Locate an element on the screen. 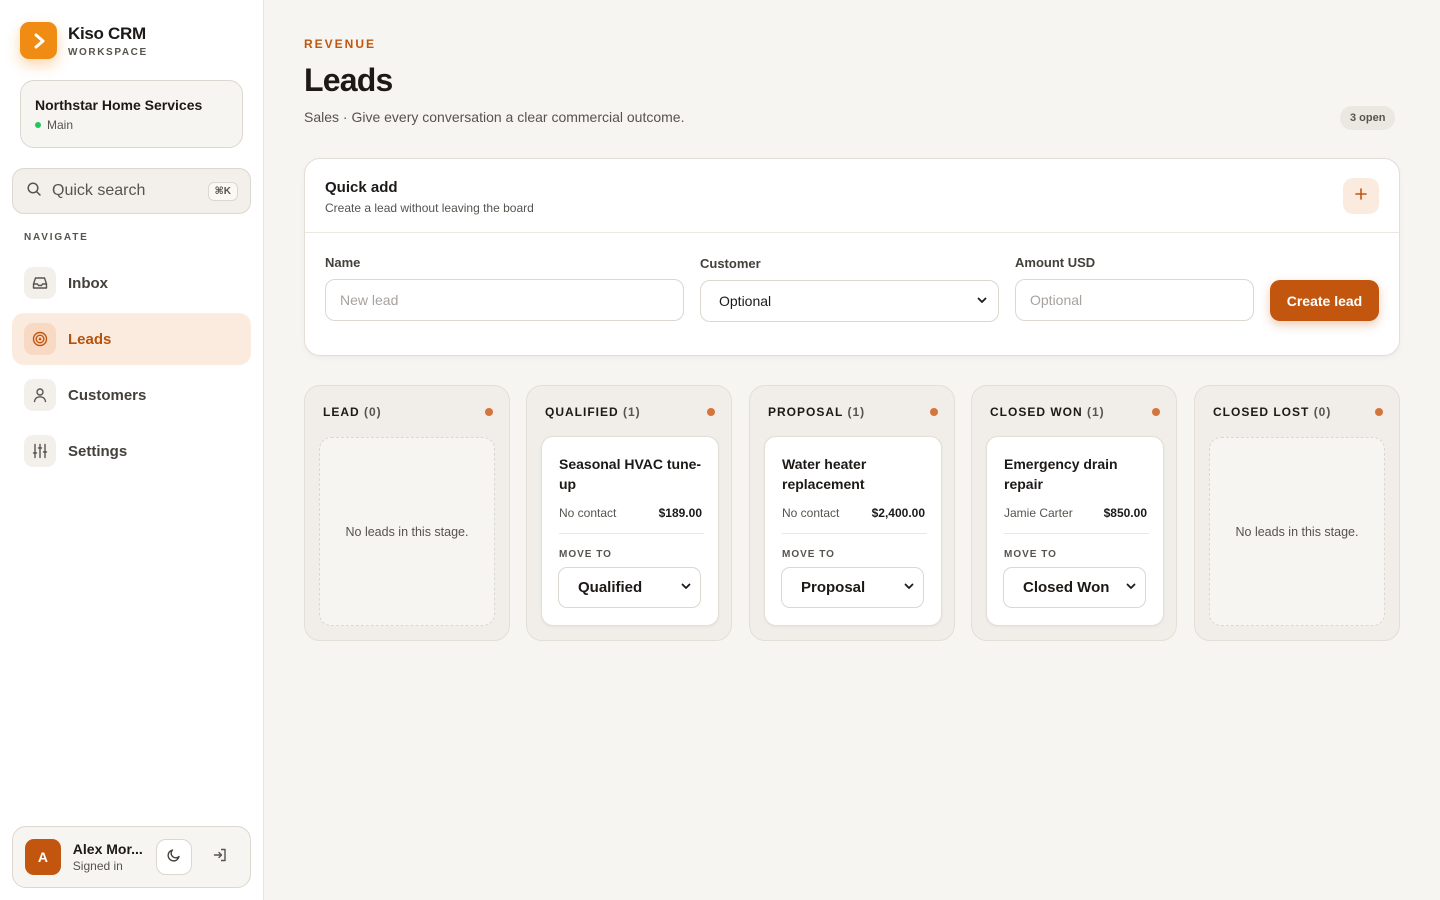 The height and width of the screenshot is (900, 1440). column-header: CLOSED WON (1) is located at coordinates (1047, 412).